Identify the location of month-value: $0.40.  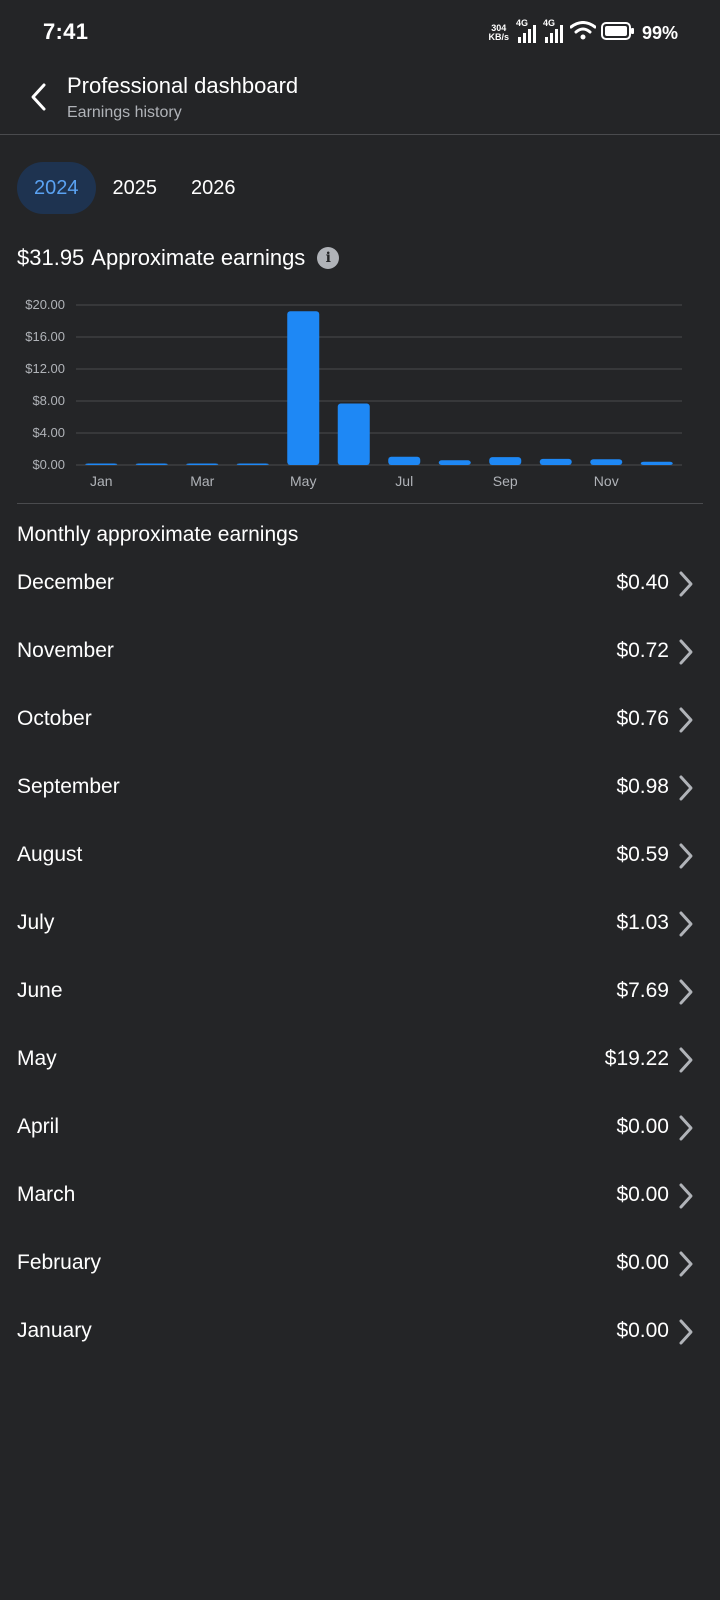
(642, 582).